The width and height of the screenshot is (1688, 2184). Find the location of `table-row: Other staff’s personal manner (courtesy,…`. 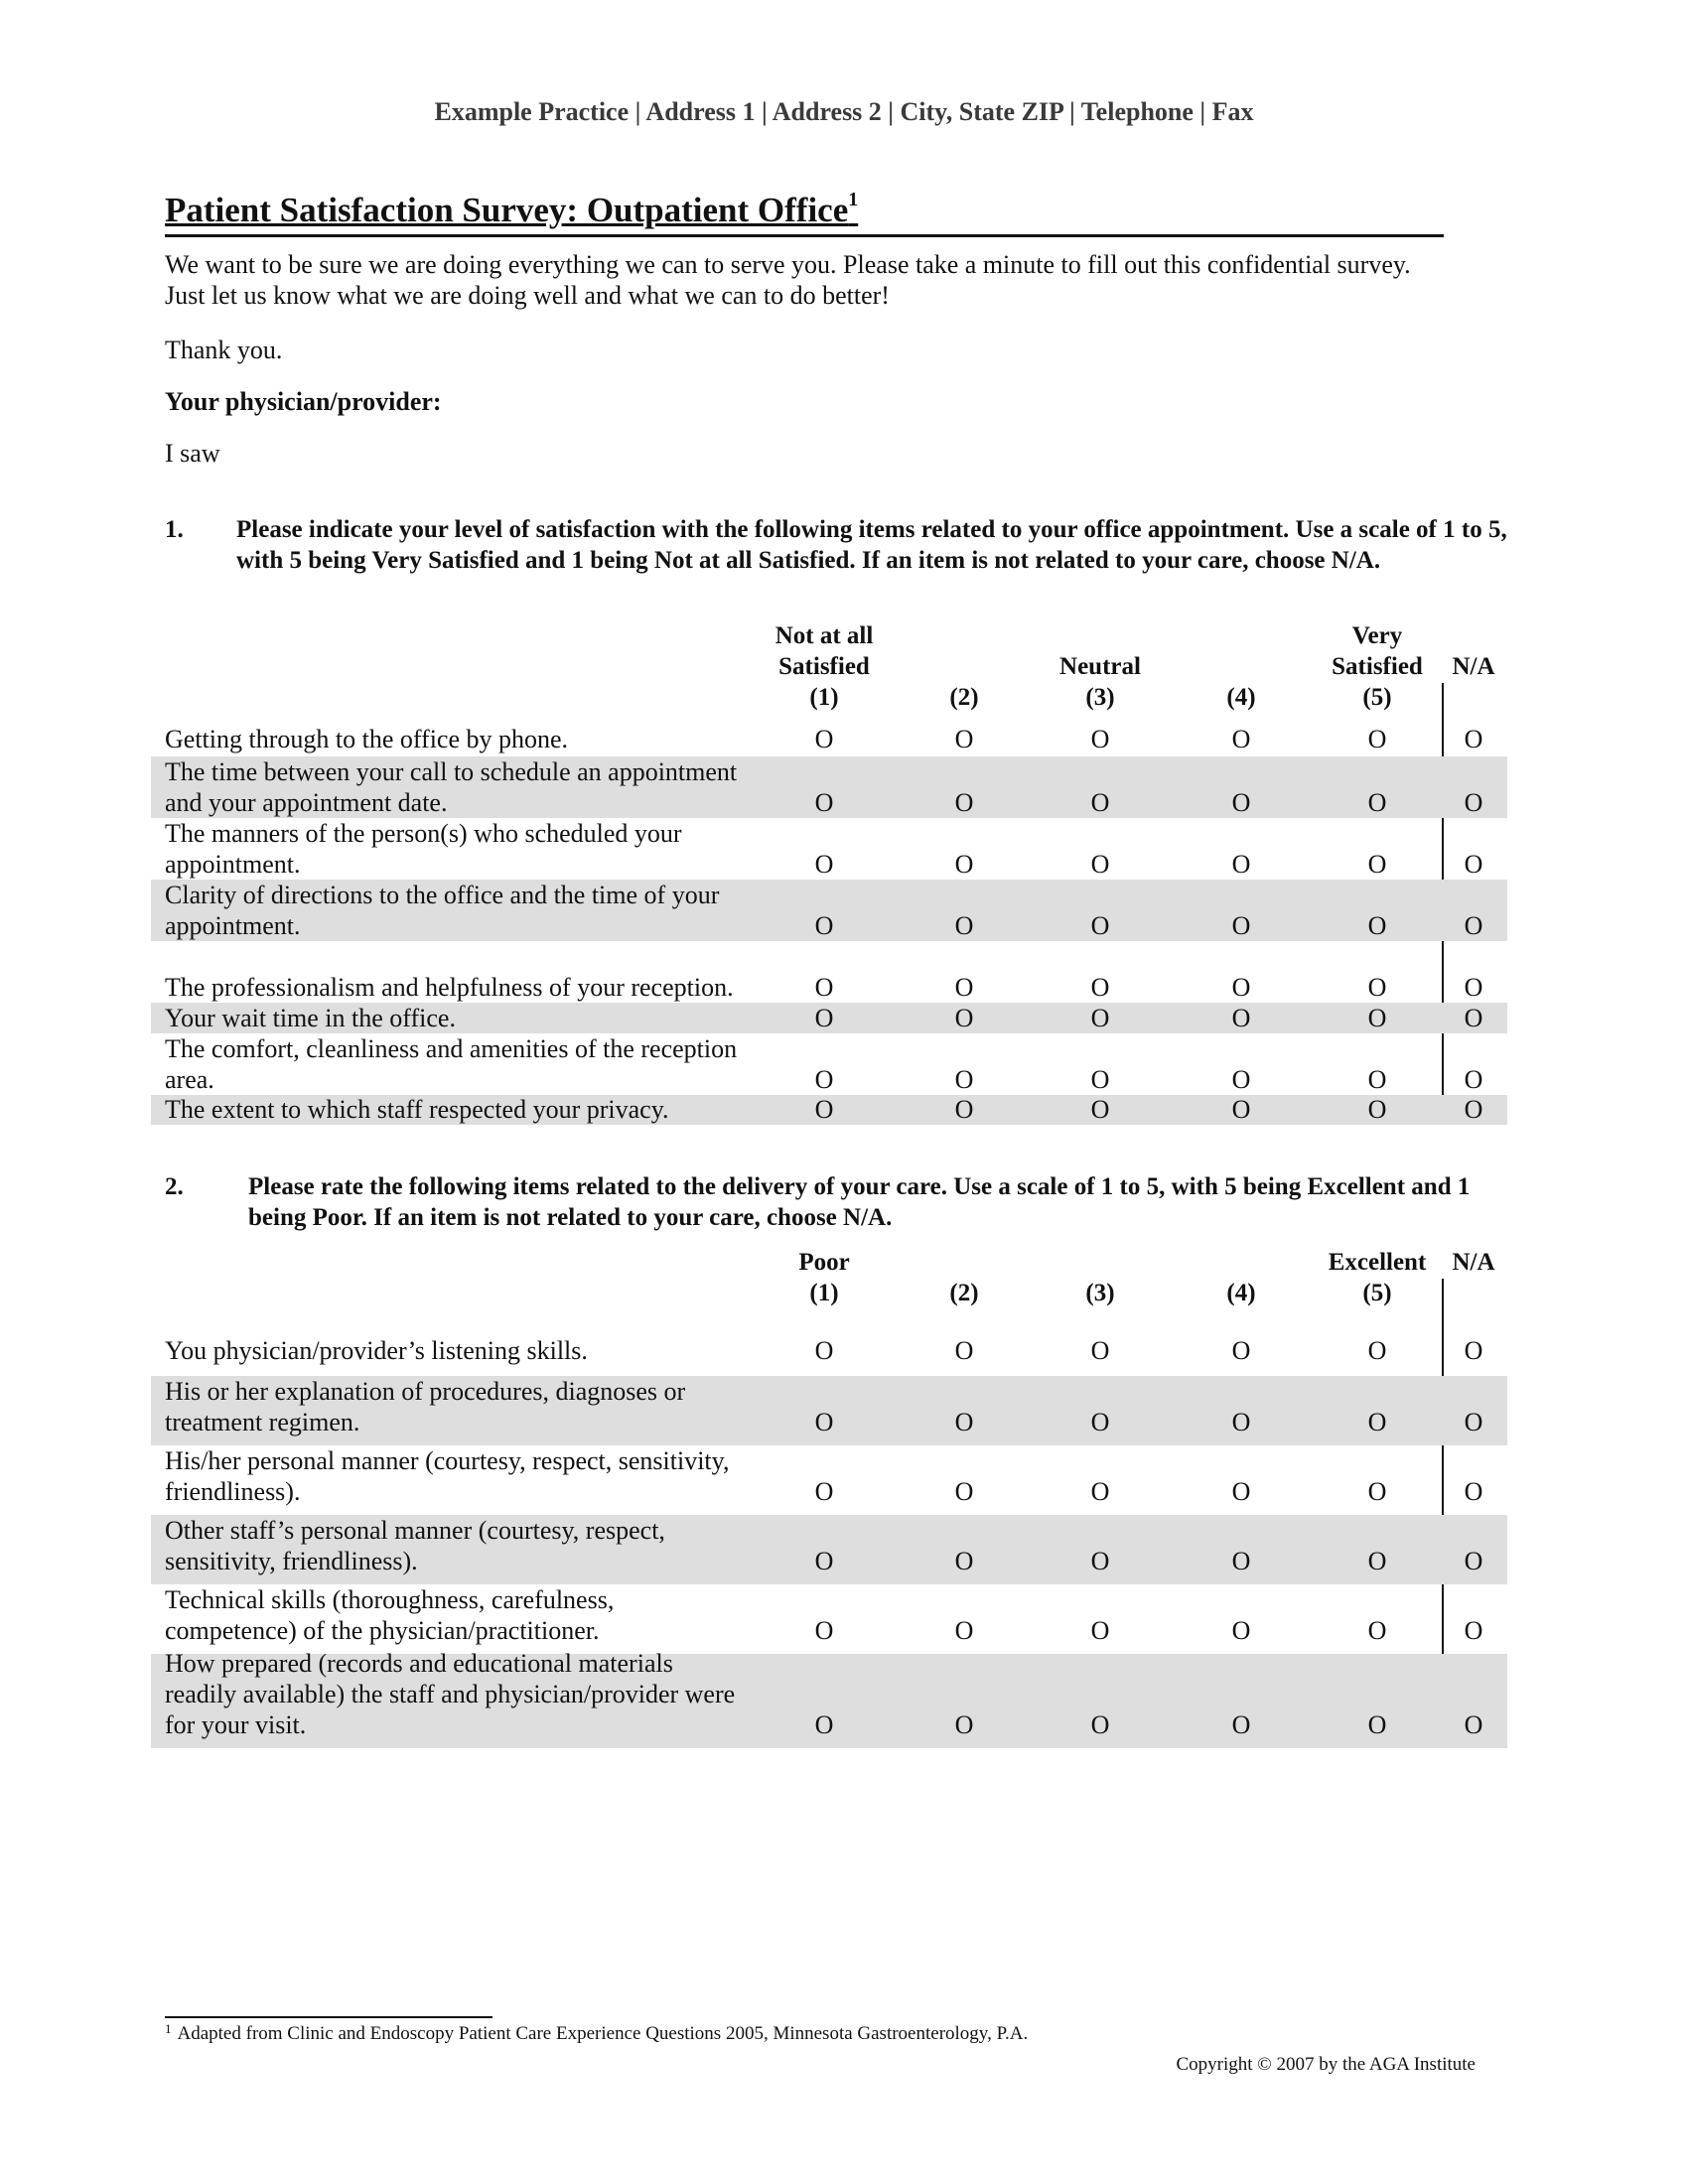

table-row: Other staff’s personal manner (courtesy,… is located at coordinates (829, 1549).